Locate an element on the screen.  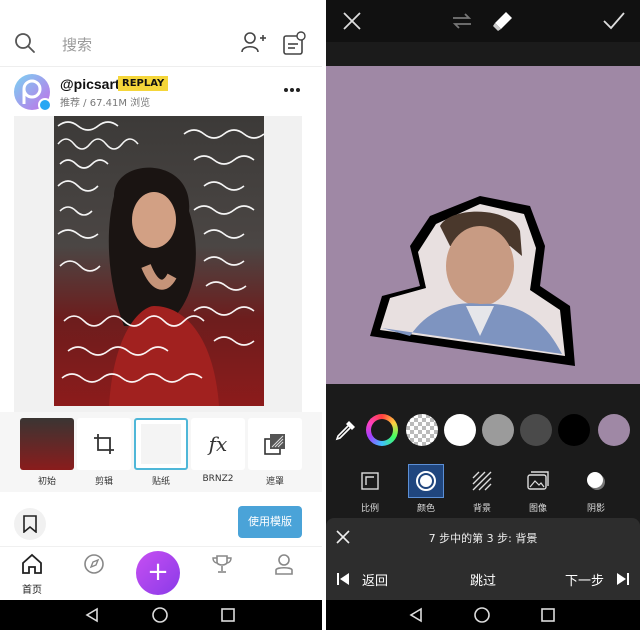
lilac-swatch is located at coordinates (614, 430).